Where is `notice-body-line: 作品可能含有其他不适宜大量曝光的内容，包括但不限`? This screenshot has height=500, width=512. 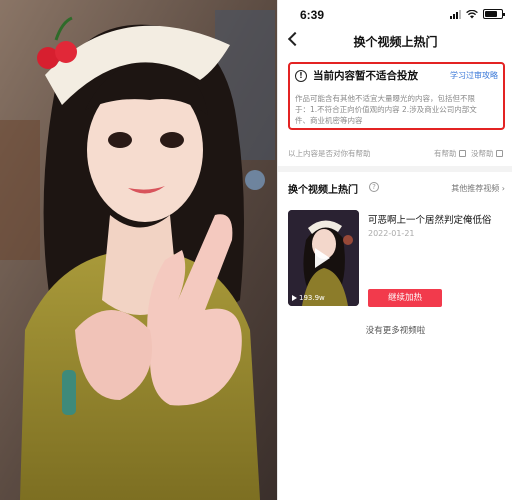
notice-body-line: 作品可能含有其他不适宜大量曝光的内容，包括但不限 is located at coordinates (385, 98).